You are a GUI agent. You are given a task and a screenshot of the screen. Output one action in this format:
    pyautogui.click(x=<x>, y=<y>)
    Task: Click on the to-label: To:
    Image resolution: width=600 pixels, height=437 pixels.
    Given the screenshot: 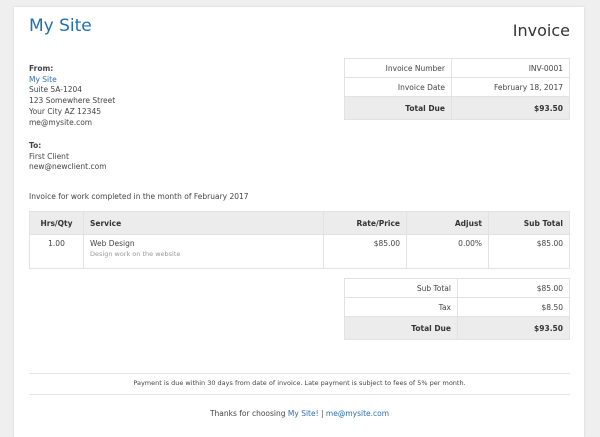 What is the action you would take?
    pyautogui.click(x=35, y=145)
    